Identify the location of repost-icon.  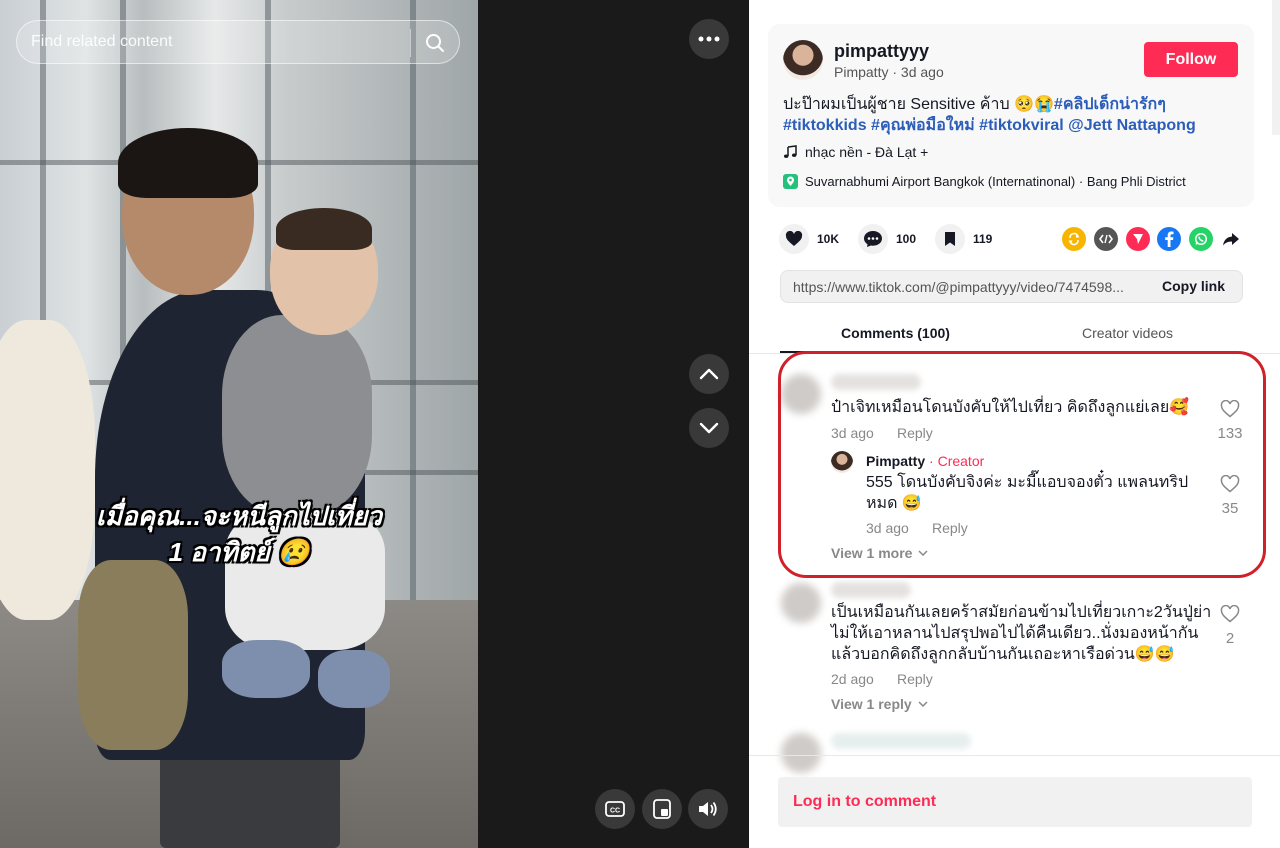
(1074, 239).